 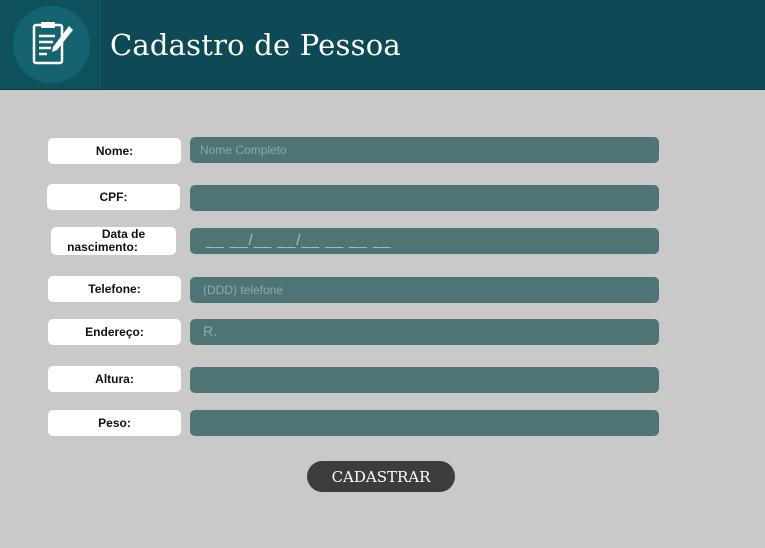 I want to click on altura-input, so click(x=424, y=380).